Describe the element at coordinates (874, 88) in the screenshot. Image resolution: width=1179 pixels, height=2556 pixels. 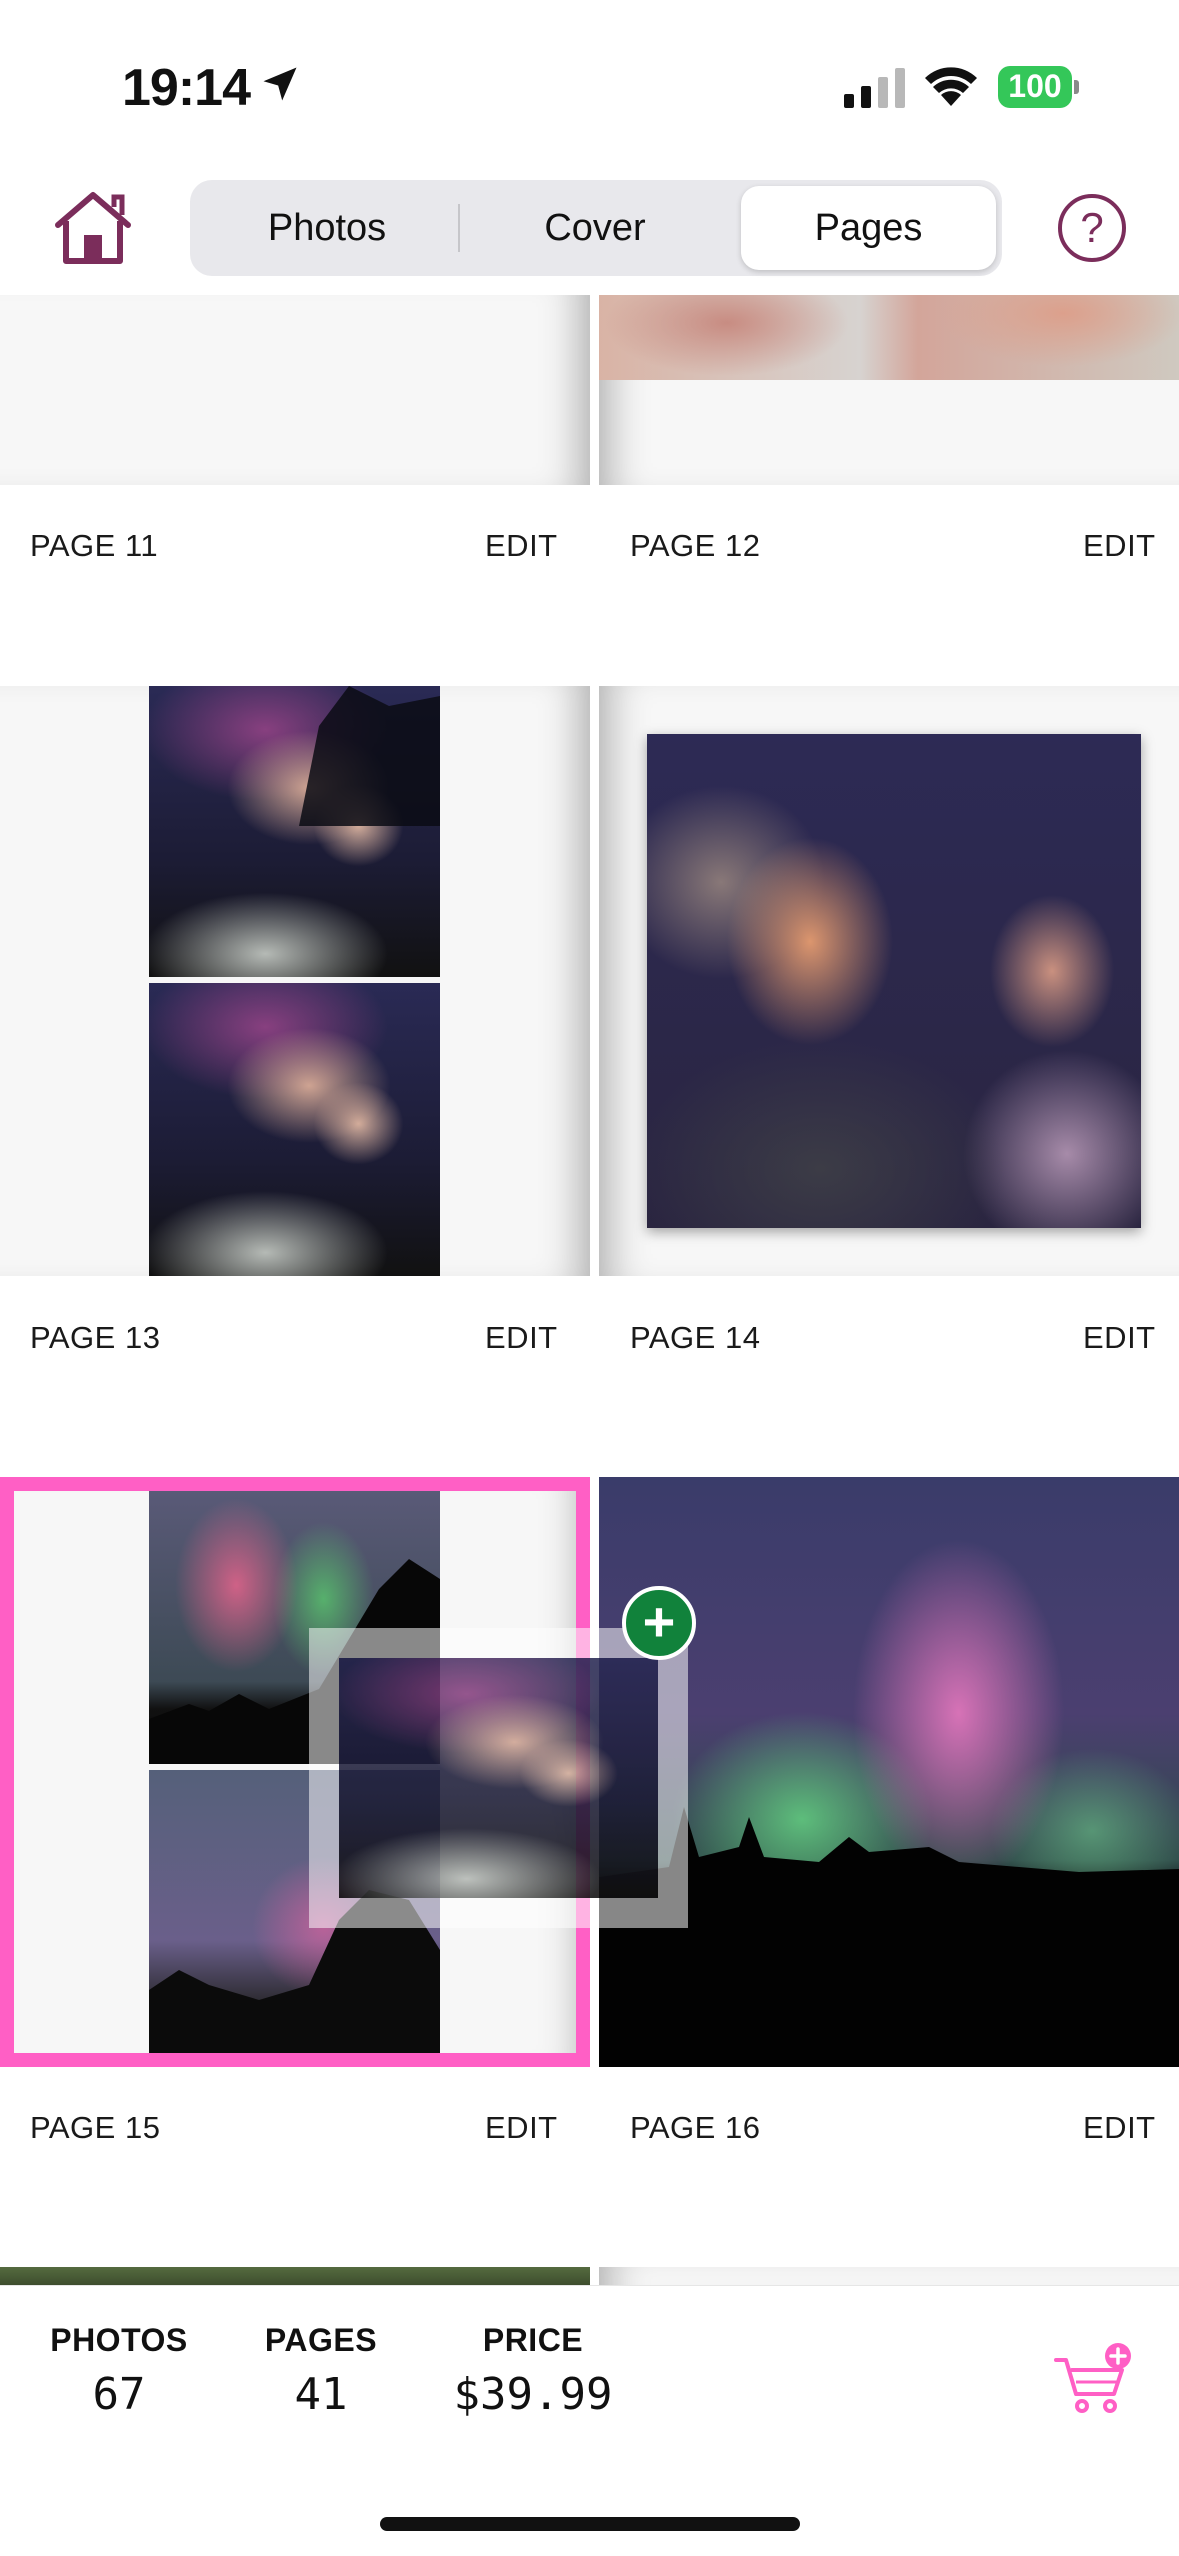
I see `cellular-signal-icon` at that location.